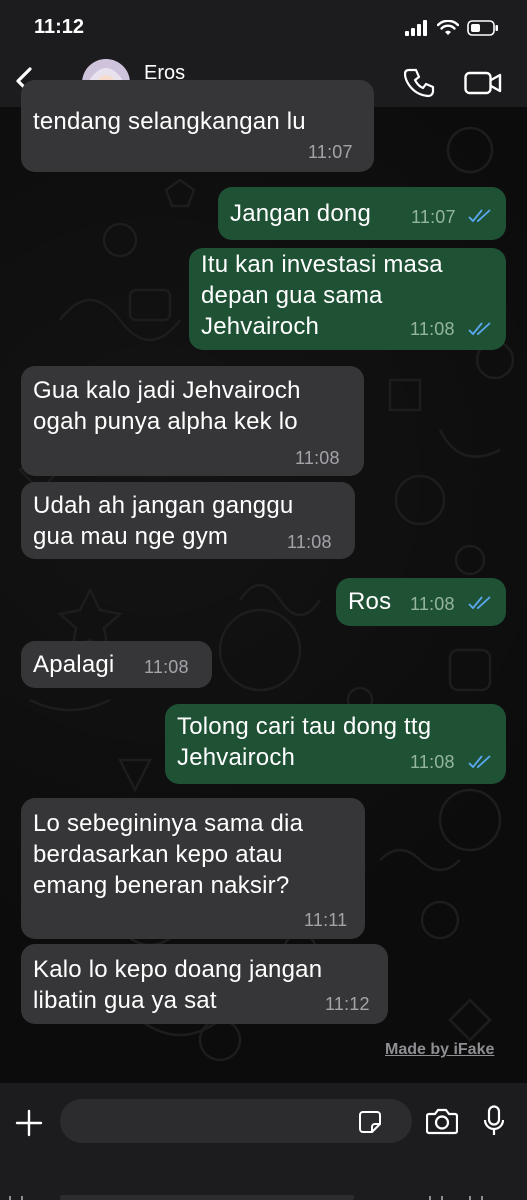 This screenshot has height=1200, width=527. What do you see at coordinates (370, 1122) in the screenshot?
I see `sticker-icon` at bounding box center [370, 1122].